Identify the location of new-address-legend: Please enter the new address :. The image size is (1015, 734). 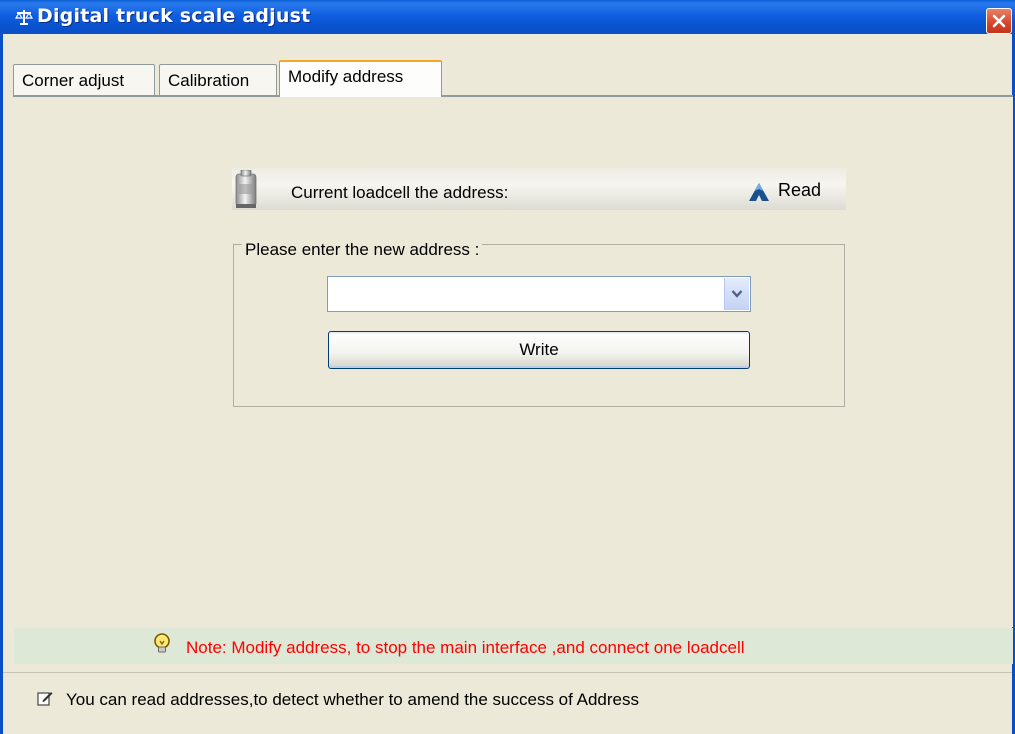
(362, 250).